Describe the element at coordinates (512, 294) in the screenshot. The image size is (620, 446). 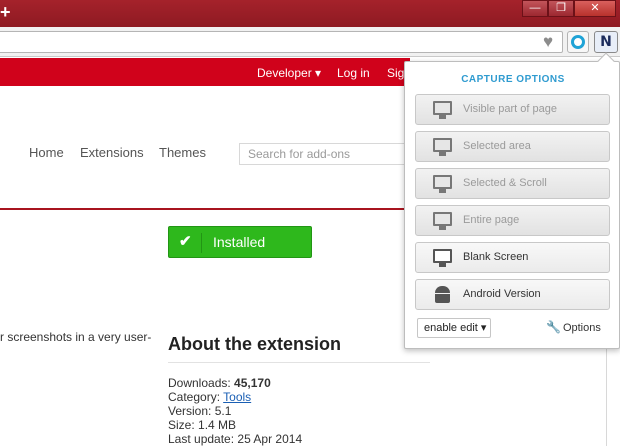
I see `android-version-button: Android Version` at that location.